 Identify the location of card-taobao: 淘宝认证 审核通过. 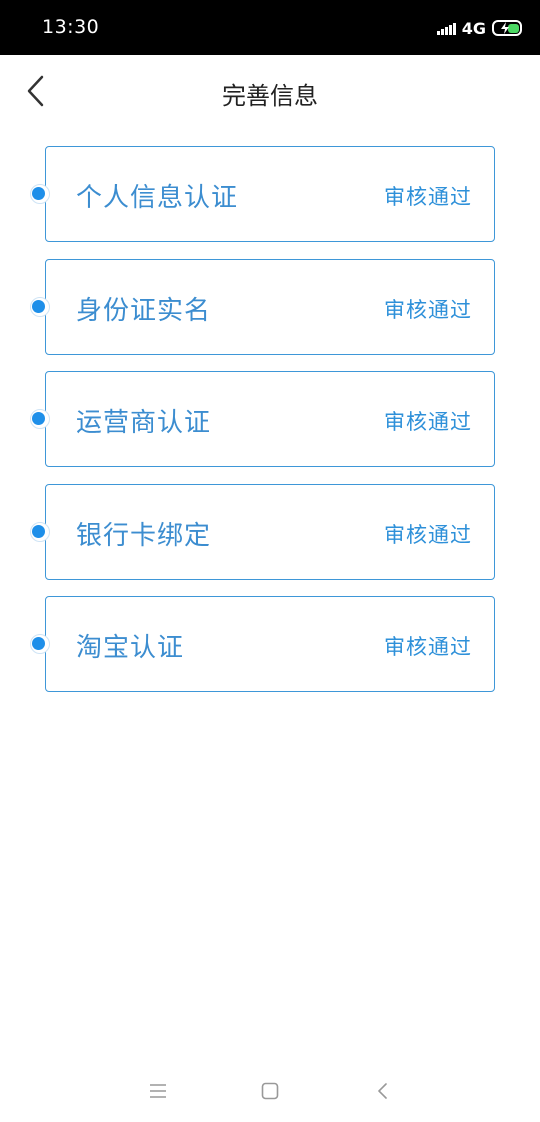
(270, 644).